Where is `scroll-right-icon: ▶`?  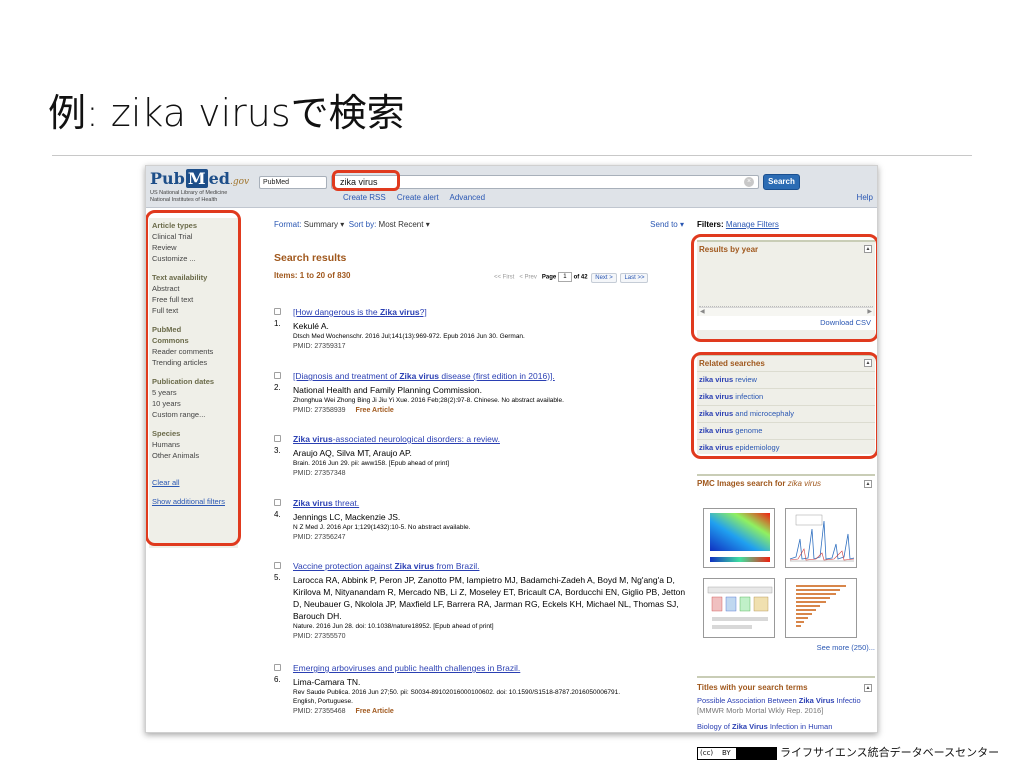
scroll-right-icon: ▶ is located at coordinates (869, 311).